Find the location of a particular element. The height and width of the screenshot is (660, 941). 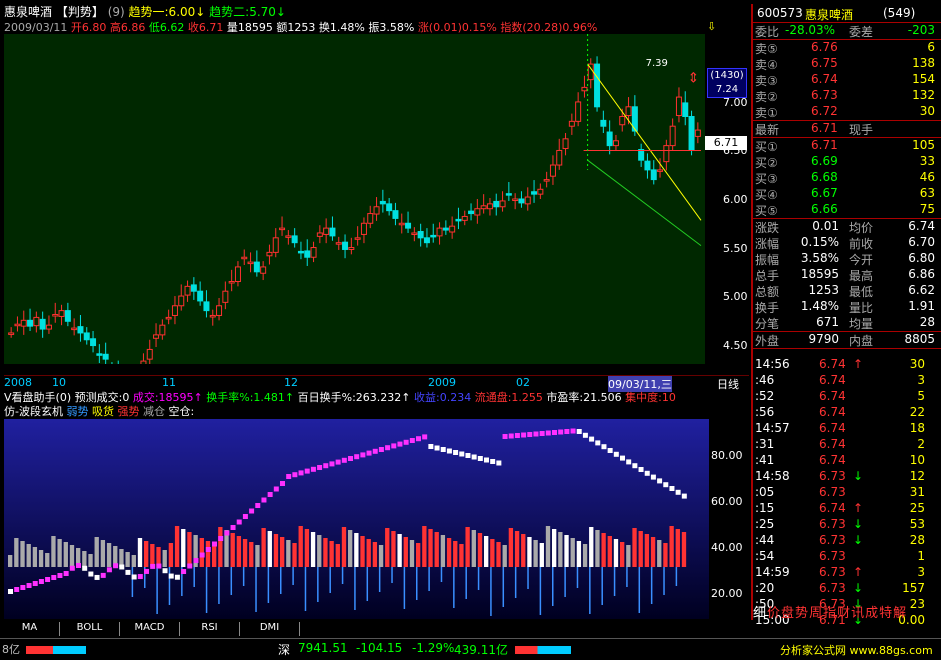

quote-change: 涨(0.01)0.15% is located at coordinates (457, 27).